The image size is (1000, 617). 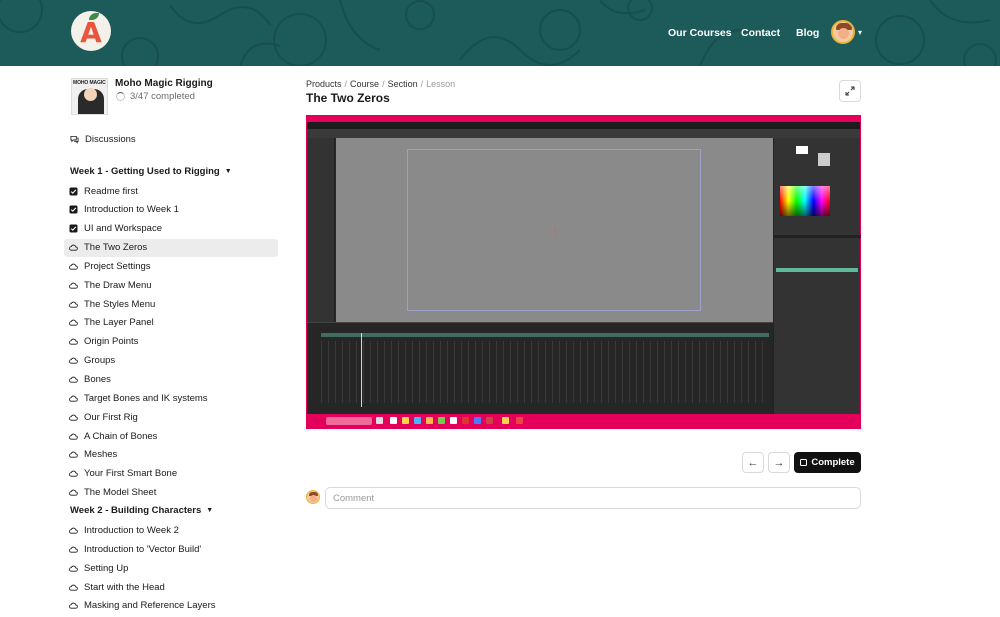 I want to click on discussions-link: Discussions, so click(x=103, y=139).